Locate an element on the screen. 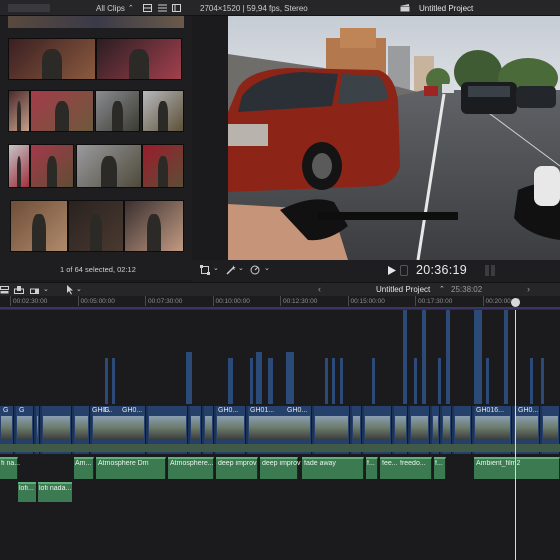 The height and width of the screenshot is (560, 560). insert-clip-icon is located at coordinates (19, 291).